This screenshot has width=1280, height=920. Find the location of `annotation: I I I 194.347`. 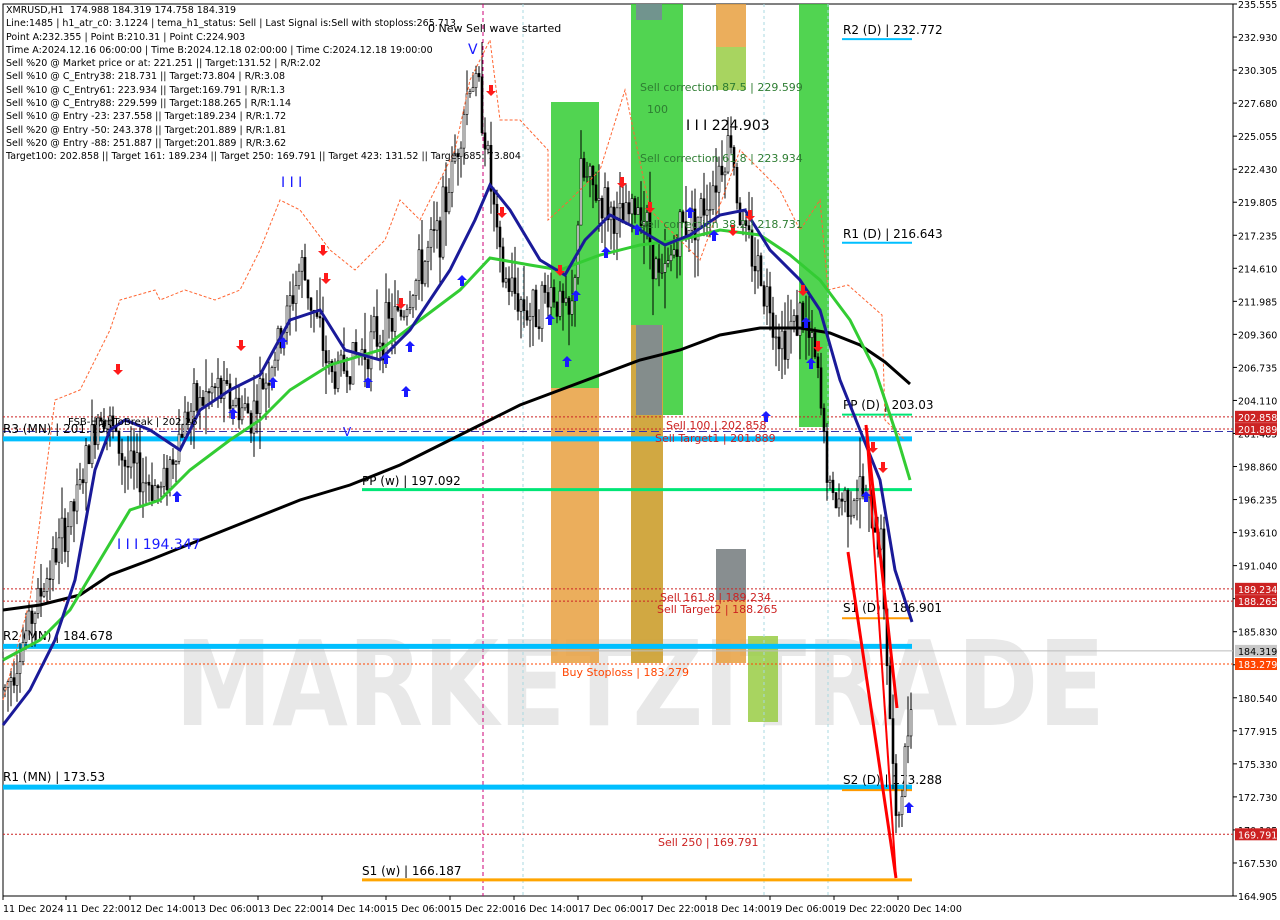

annotation: I I I 194.347 is located at coordinates (159, 545).